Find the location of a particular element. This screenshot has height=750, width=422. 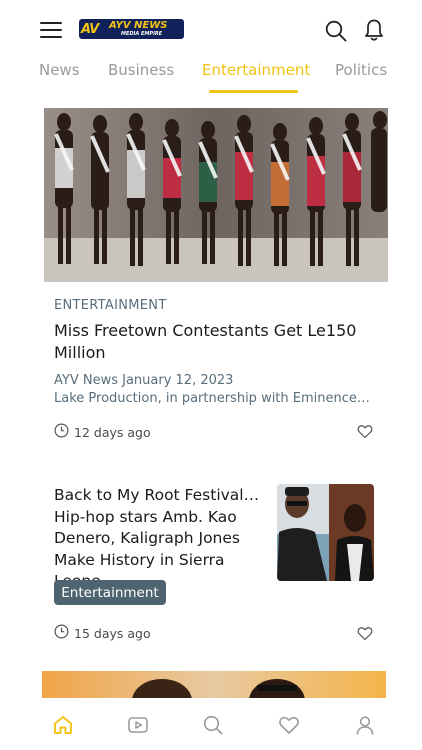

logo-sub-text: MEDIA EMPIRE is located at coordinates (142, 34).